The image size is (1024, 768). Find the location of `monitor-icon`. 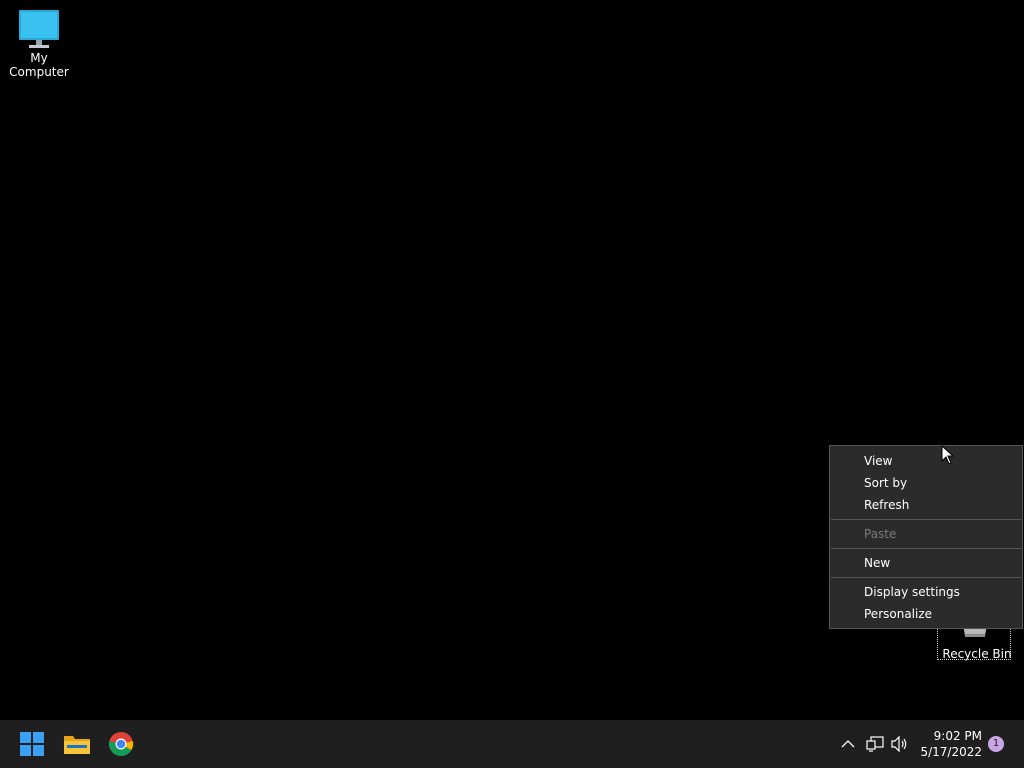

monitor-icon is located at coordinates (39, 29).